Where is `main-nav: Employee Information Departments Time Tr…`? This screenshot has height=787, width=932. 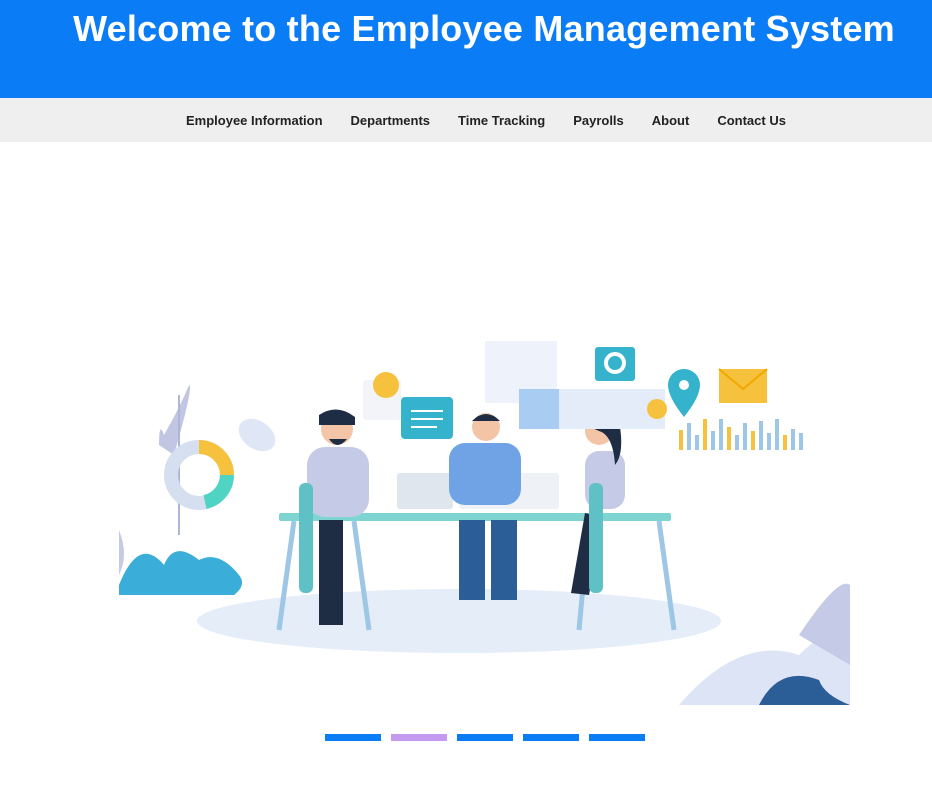 main-nav: Employee Information Departments Time Tr… is located at coordinates (466, 120).